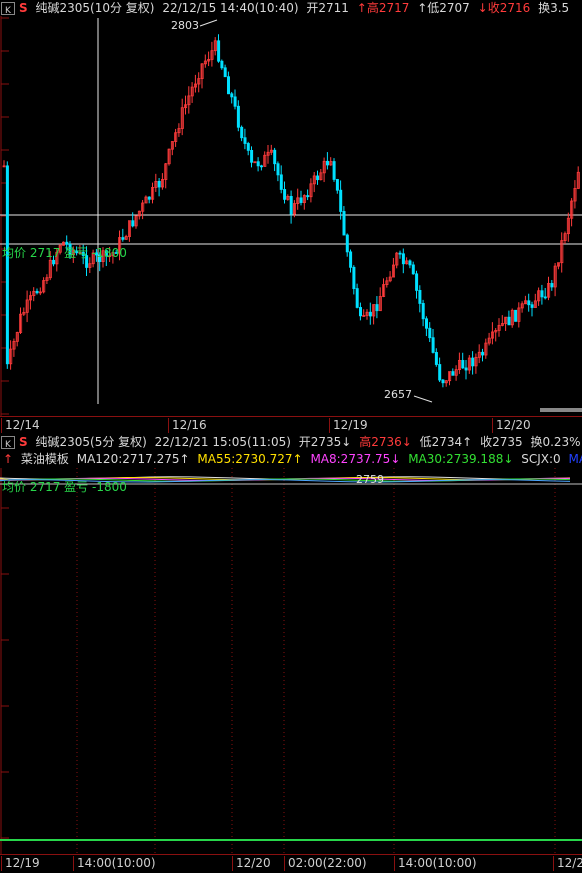 The height and width of the screenshot is (873, 582). Describe the element at coordinates (541, 459) in the screenshot. I see `scjx-value: SCJX:0` at that location.